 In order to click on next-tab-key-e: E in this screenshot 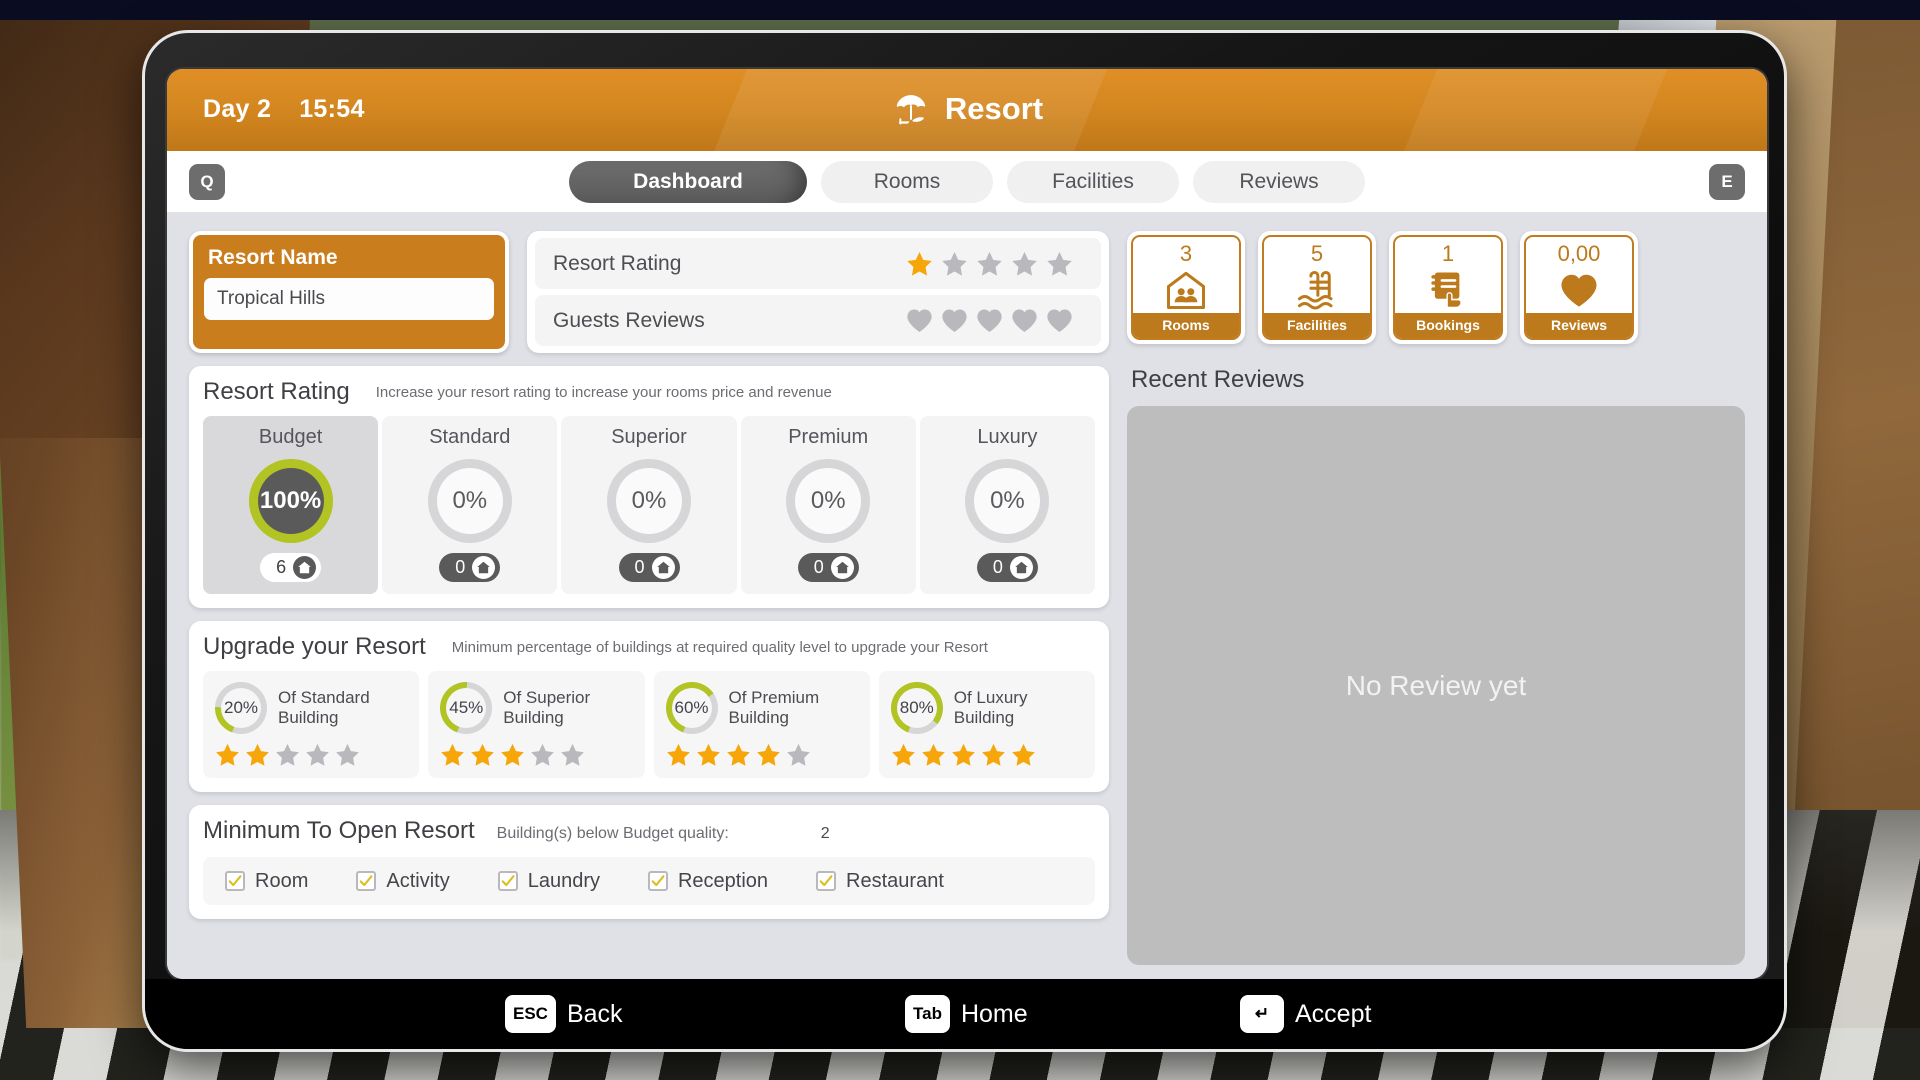, I will do `click(1727, 181)`.